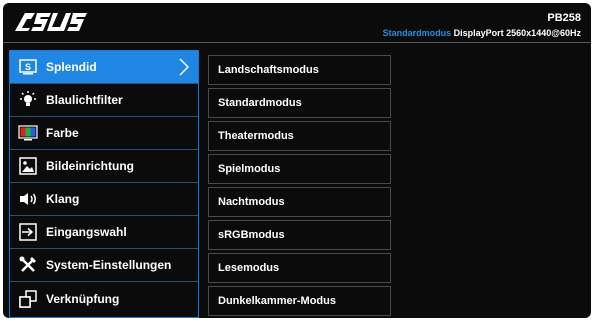 The height and width of the screenshot is (321, 594). What do you see at coordinates (299, 202) in the screenshot?
I see `submenu-item: Nachtmodus` at bounding box center [299, 202].